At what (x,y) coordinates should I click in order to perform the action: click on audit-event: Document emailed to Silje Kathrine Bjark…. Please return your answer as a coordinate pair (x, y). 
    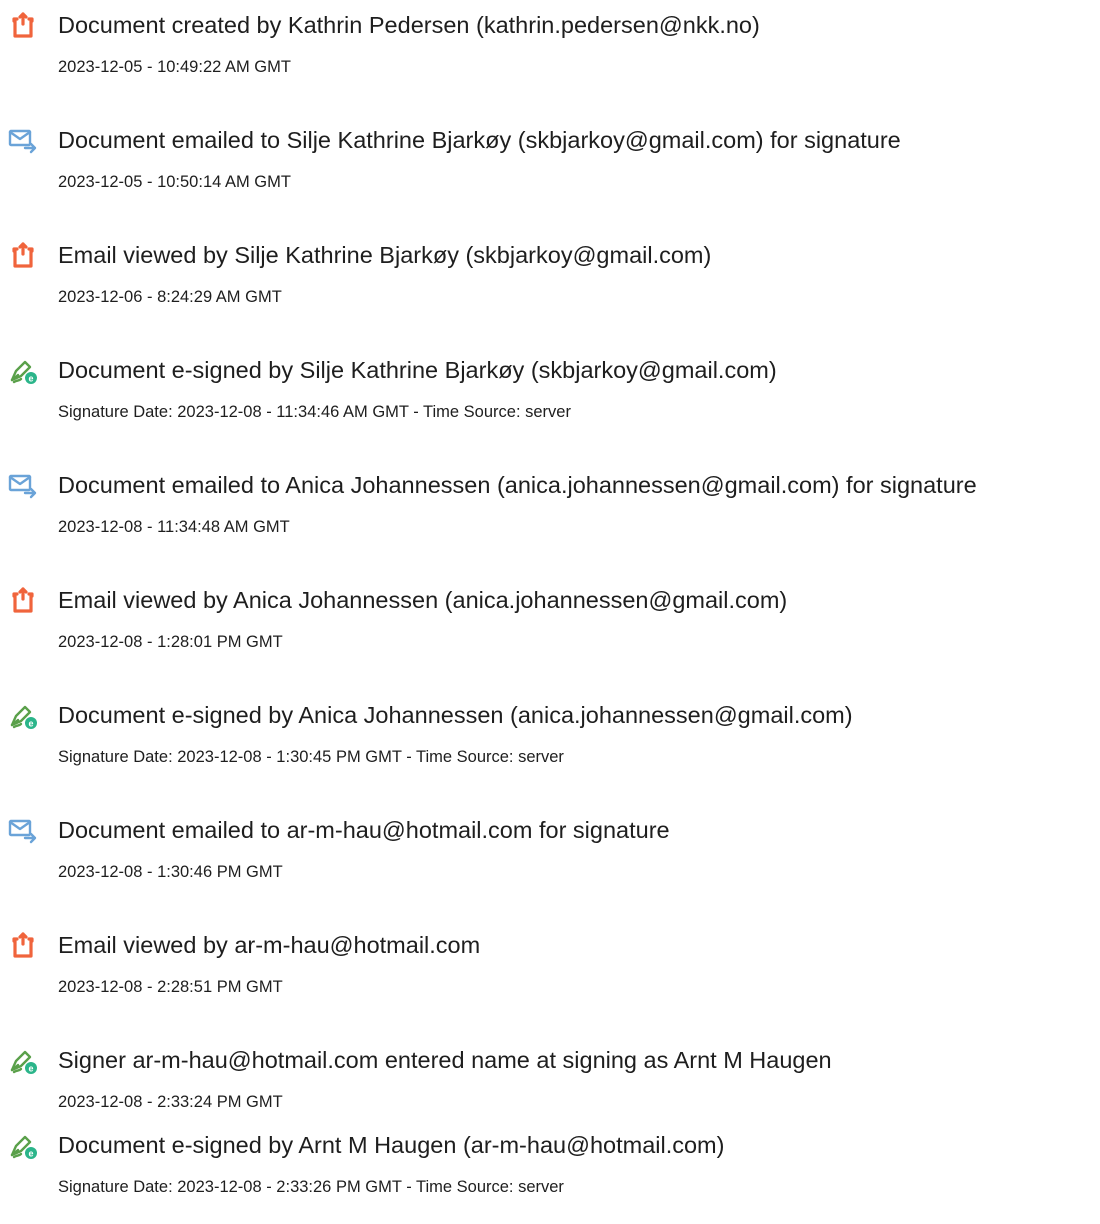
    Looking at the image, I should click on (550, 165).